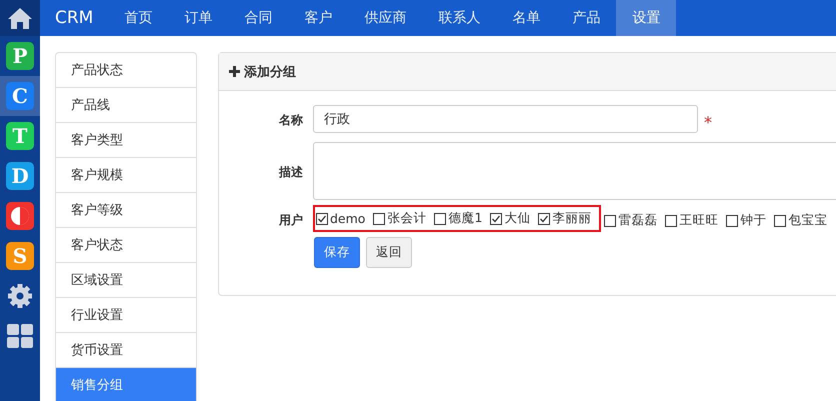 This screenshot has width=836, height=401. What do you see at coordinates (291, 172) in the screenshot?
I see `field-label: 描述` at bounding box center [291, 172].